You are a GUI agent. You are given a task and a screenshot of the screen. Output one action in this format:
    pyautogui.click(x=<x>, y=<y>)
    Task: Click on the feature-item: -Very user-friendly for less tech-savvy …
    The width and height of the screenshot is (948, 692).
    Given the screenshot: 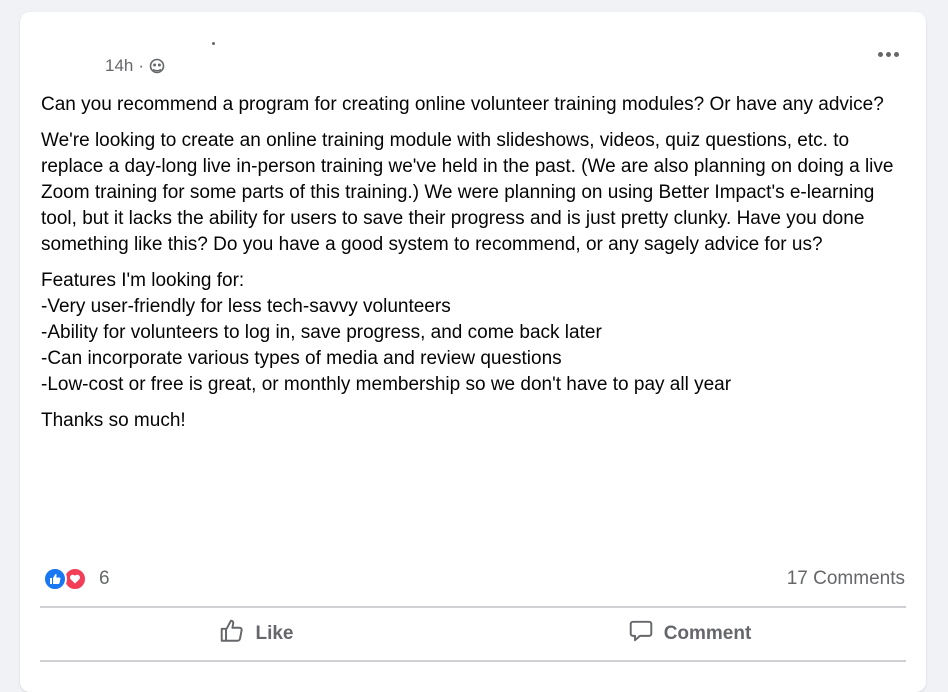 What is the action you would take?
    pyautogui.click(x=246, y=306)
    